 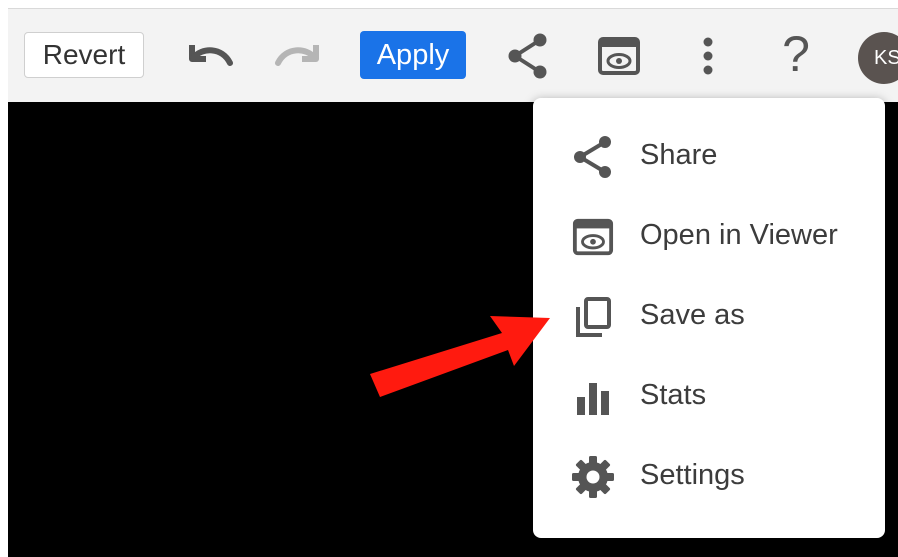 I want to click on open-in-viewer-button, so click(x=619, y=56).